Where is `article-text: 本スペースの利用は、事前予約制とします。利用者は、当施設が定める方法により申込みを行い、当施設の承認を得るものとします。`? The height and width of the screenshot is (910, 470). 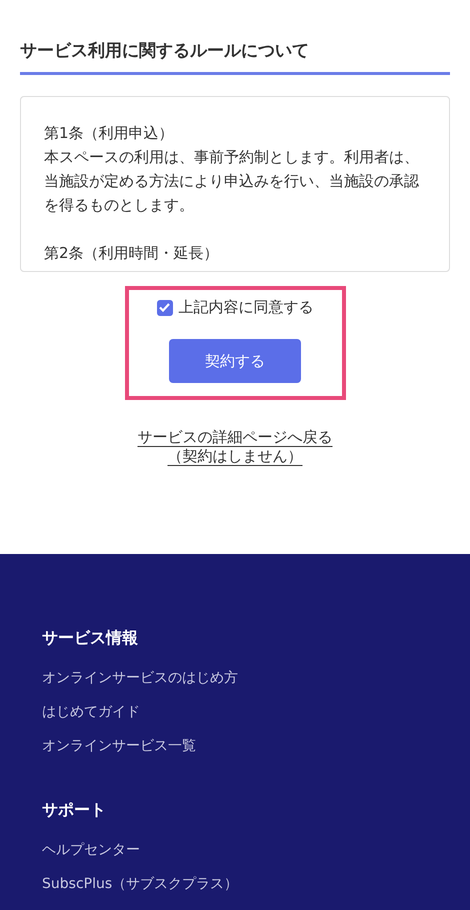 article-text: 本スペースの利用は、事前予約制とします。利用者は、当施設が定める方法により申込みを行い、当施設の承認を得るものとします。 is located at coordinates (232, 181).